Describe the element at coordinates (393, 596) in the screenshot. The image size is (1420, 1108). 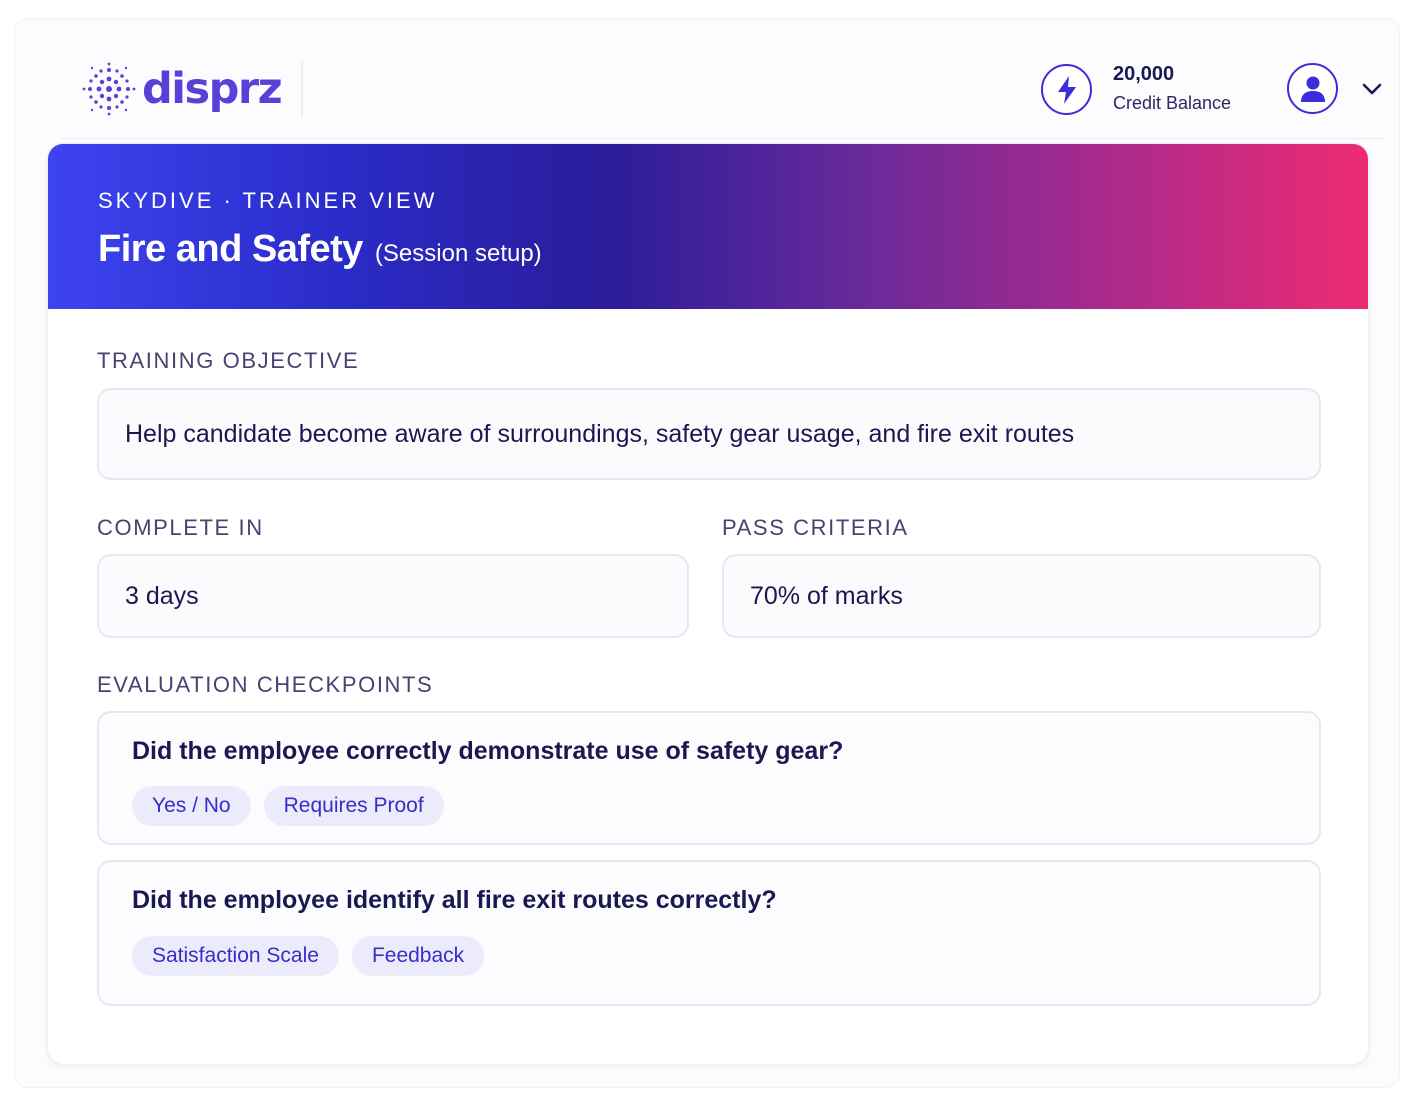
I see `complete-in-field: 3 days` at that location.